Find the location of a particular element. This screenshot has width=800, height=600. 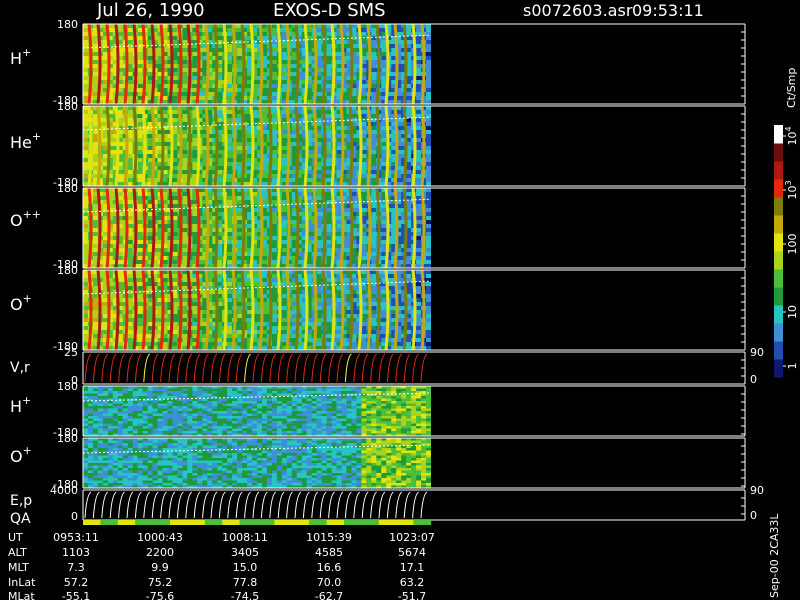

panel-label: H+ is located at coordinates (20, 57).